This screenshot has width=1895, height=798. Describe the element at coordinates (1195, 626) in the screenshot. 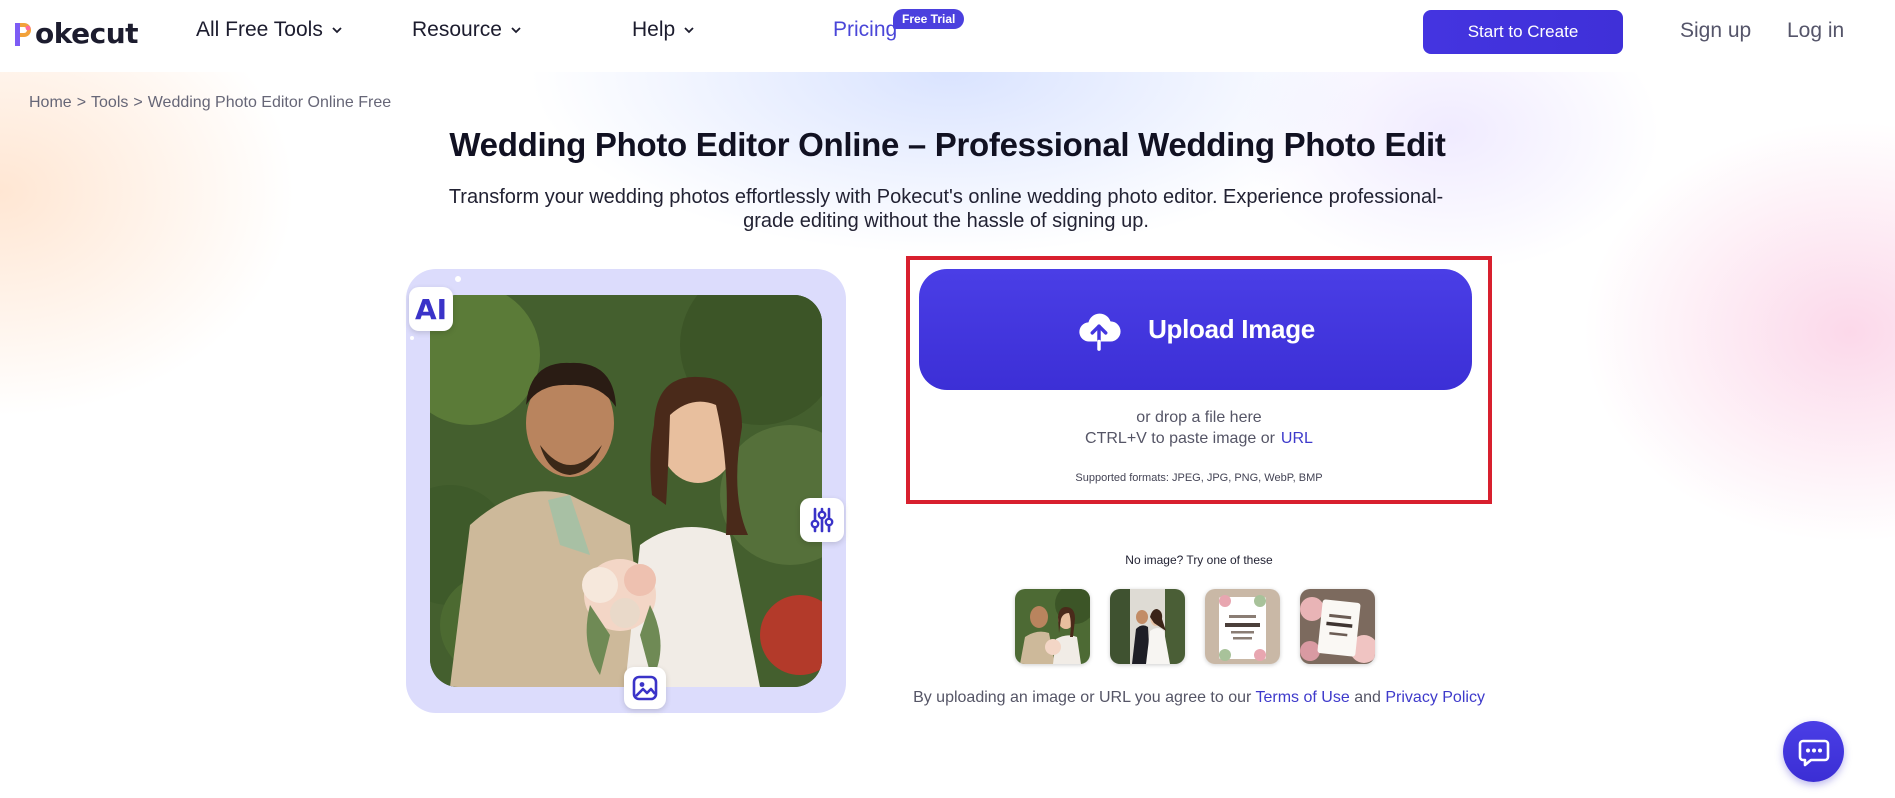

I see `sample-images` at that location.